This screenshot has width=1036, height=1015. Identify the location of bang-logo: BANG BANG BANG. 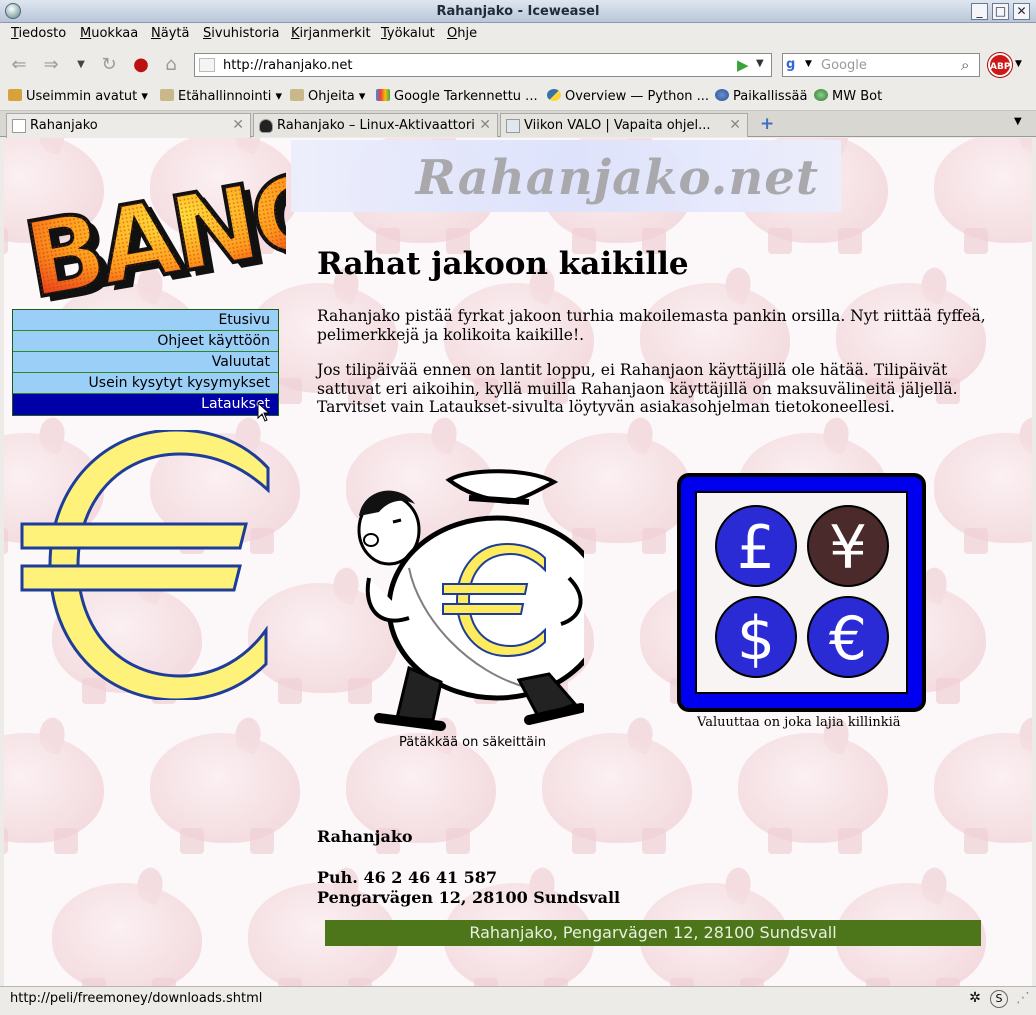
(150, 225).